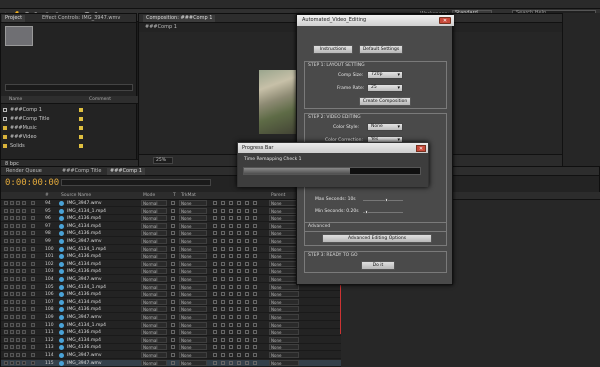 The image size is (600, 367). I want to click on label-color-swatch, so click(81, 119).